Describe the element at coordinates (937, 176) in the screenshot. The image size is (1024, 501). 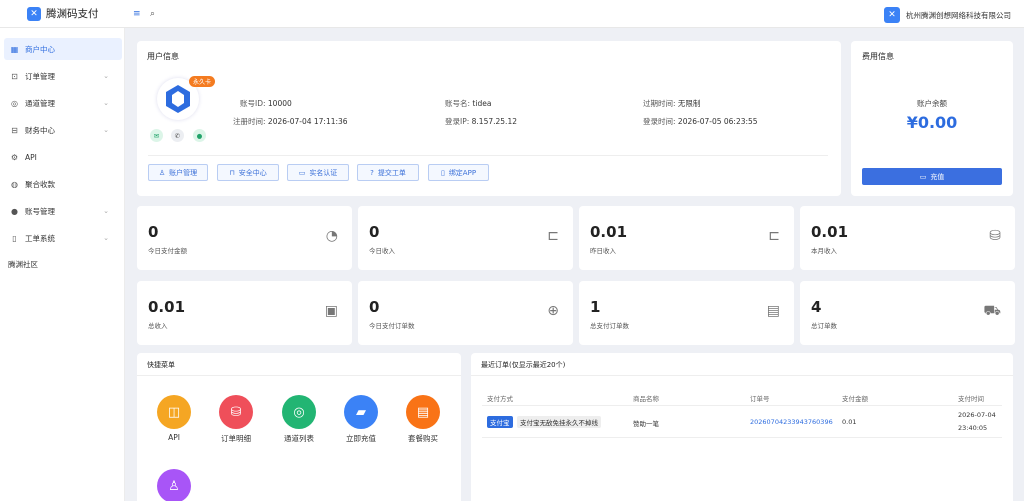
I see `button-label: 充值` at that location.